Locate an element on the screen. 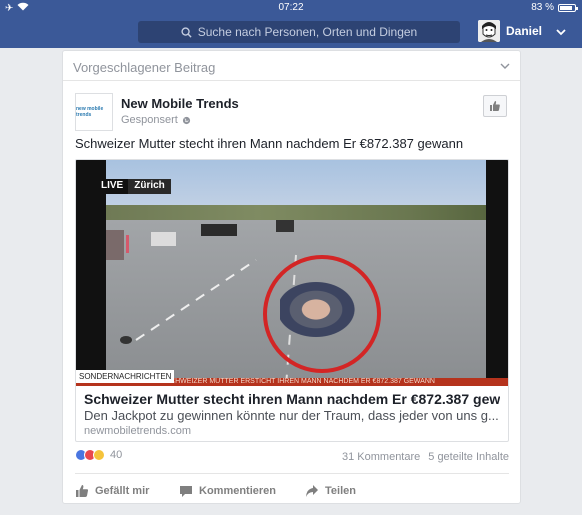 The height and width of the screenshot is (515, 582). like-page-button is located at coordinates (495, 106).